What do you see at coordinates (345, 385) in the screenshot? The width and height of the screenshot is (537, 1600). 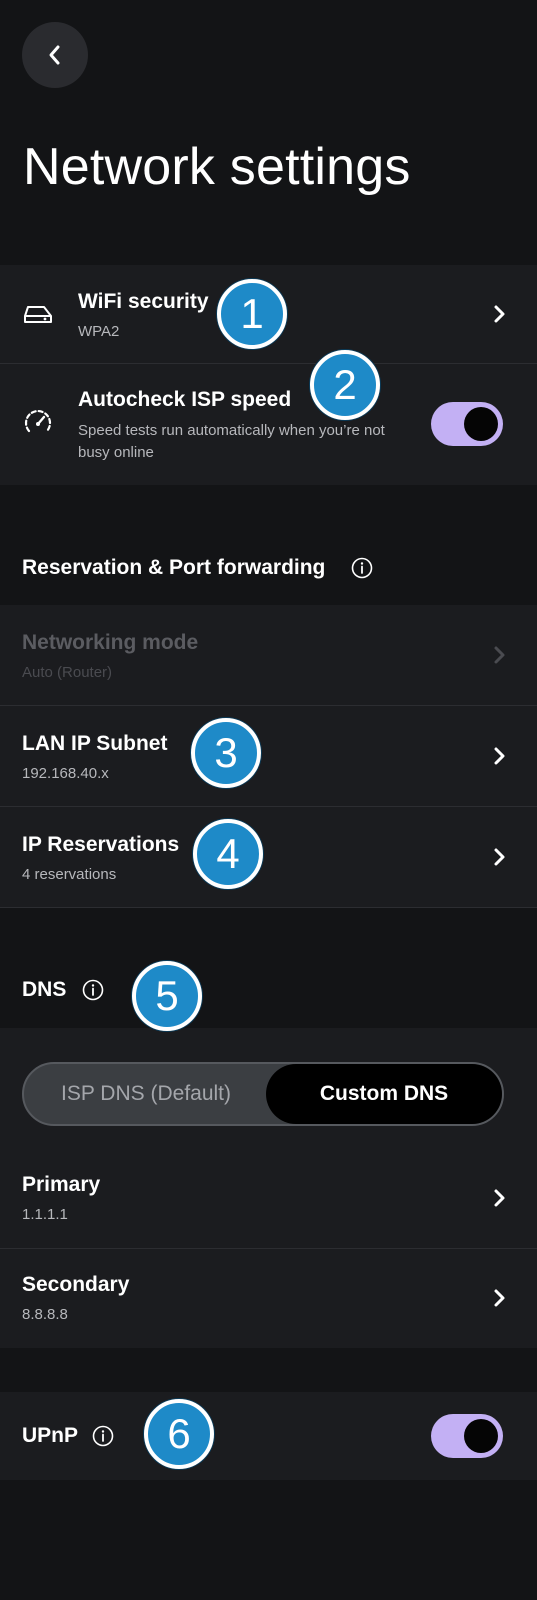 I see `annotation-badge-2: 2` at bounding box center [345, 385].